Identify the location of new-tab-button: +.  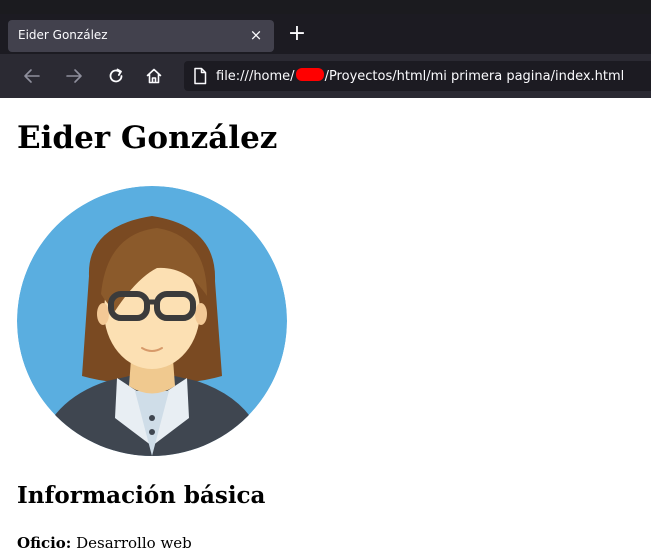
(297, 34).